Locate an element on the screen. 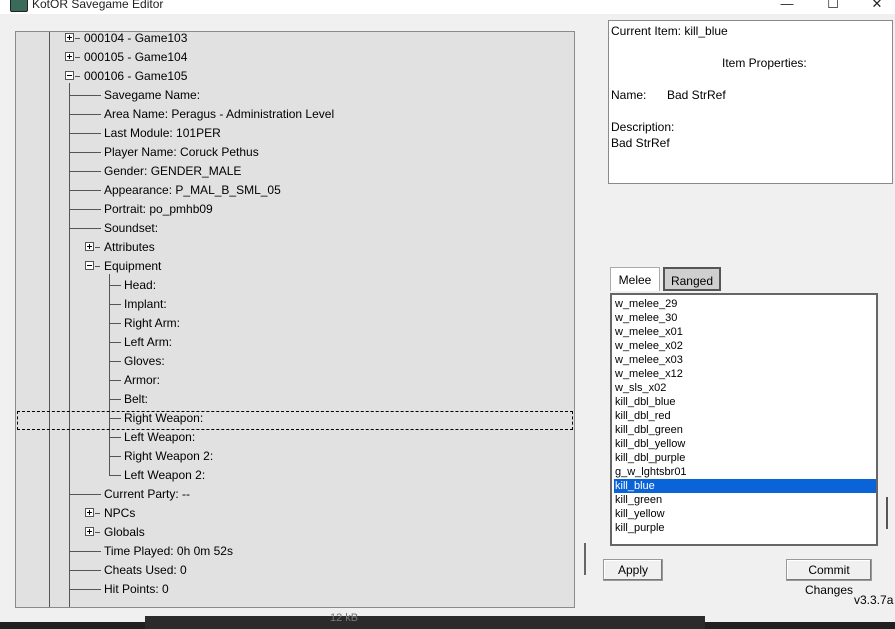  title-bar: KotOR Savegame Editor — ☐ ✕ is located at coordinates (447, 7).